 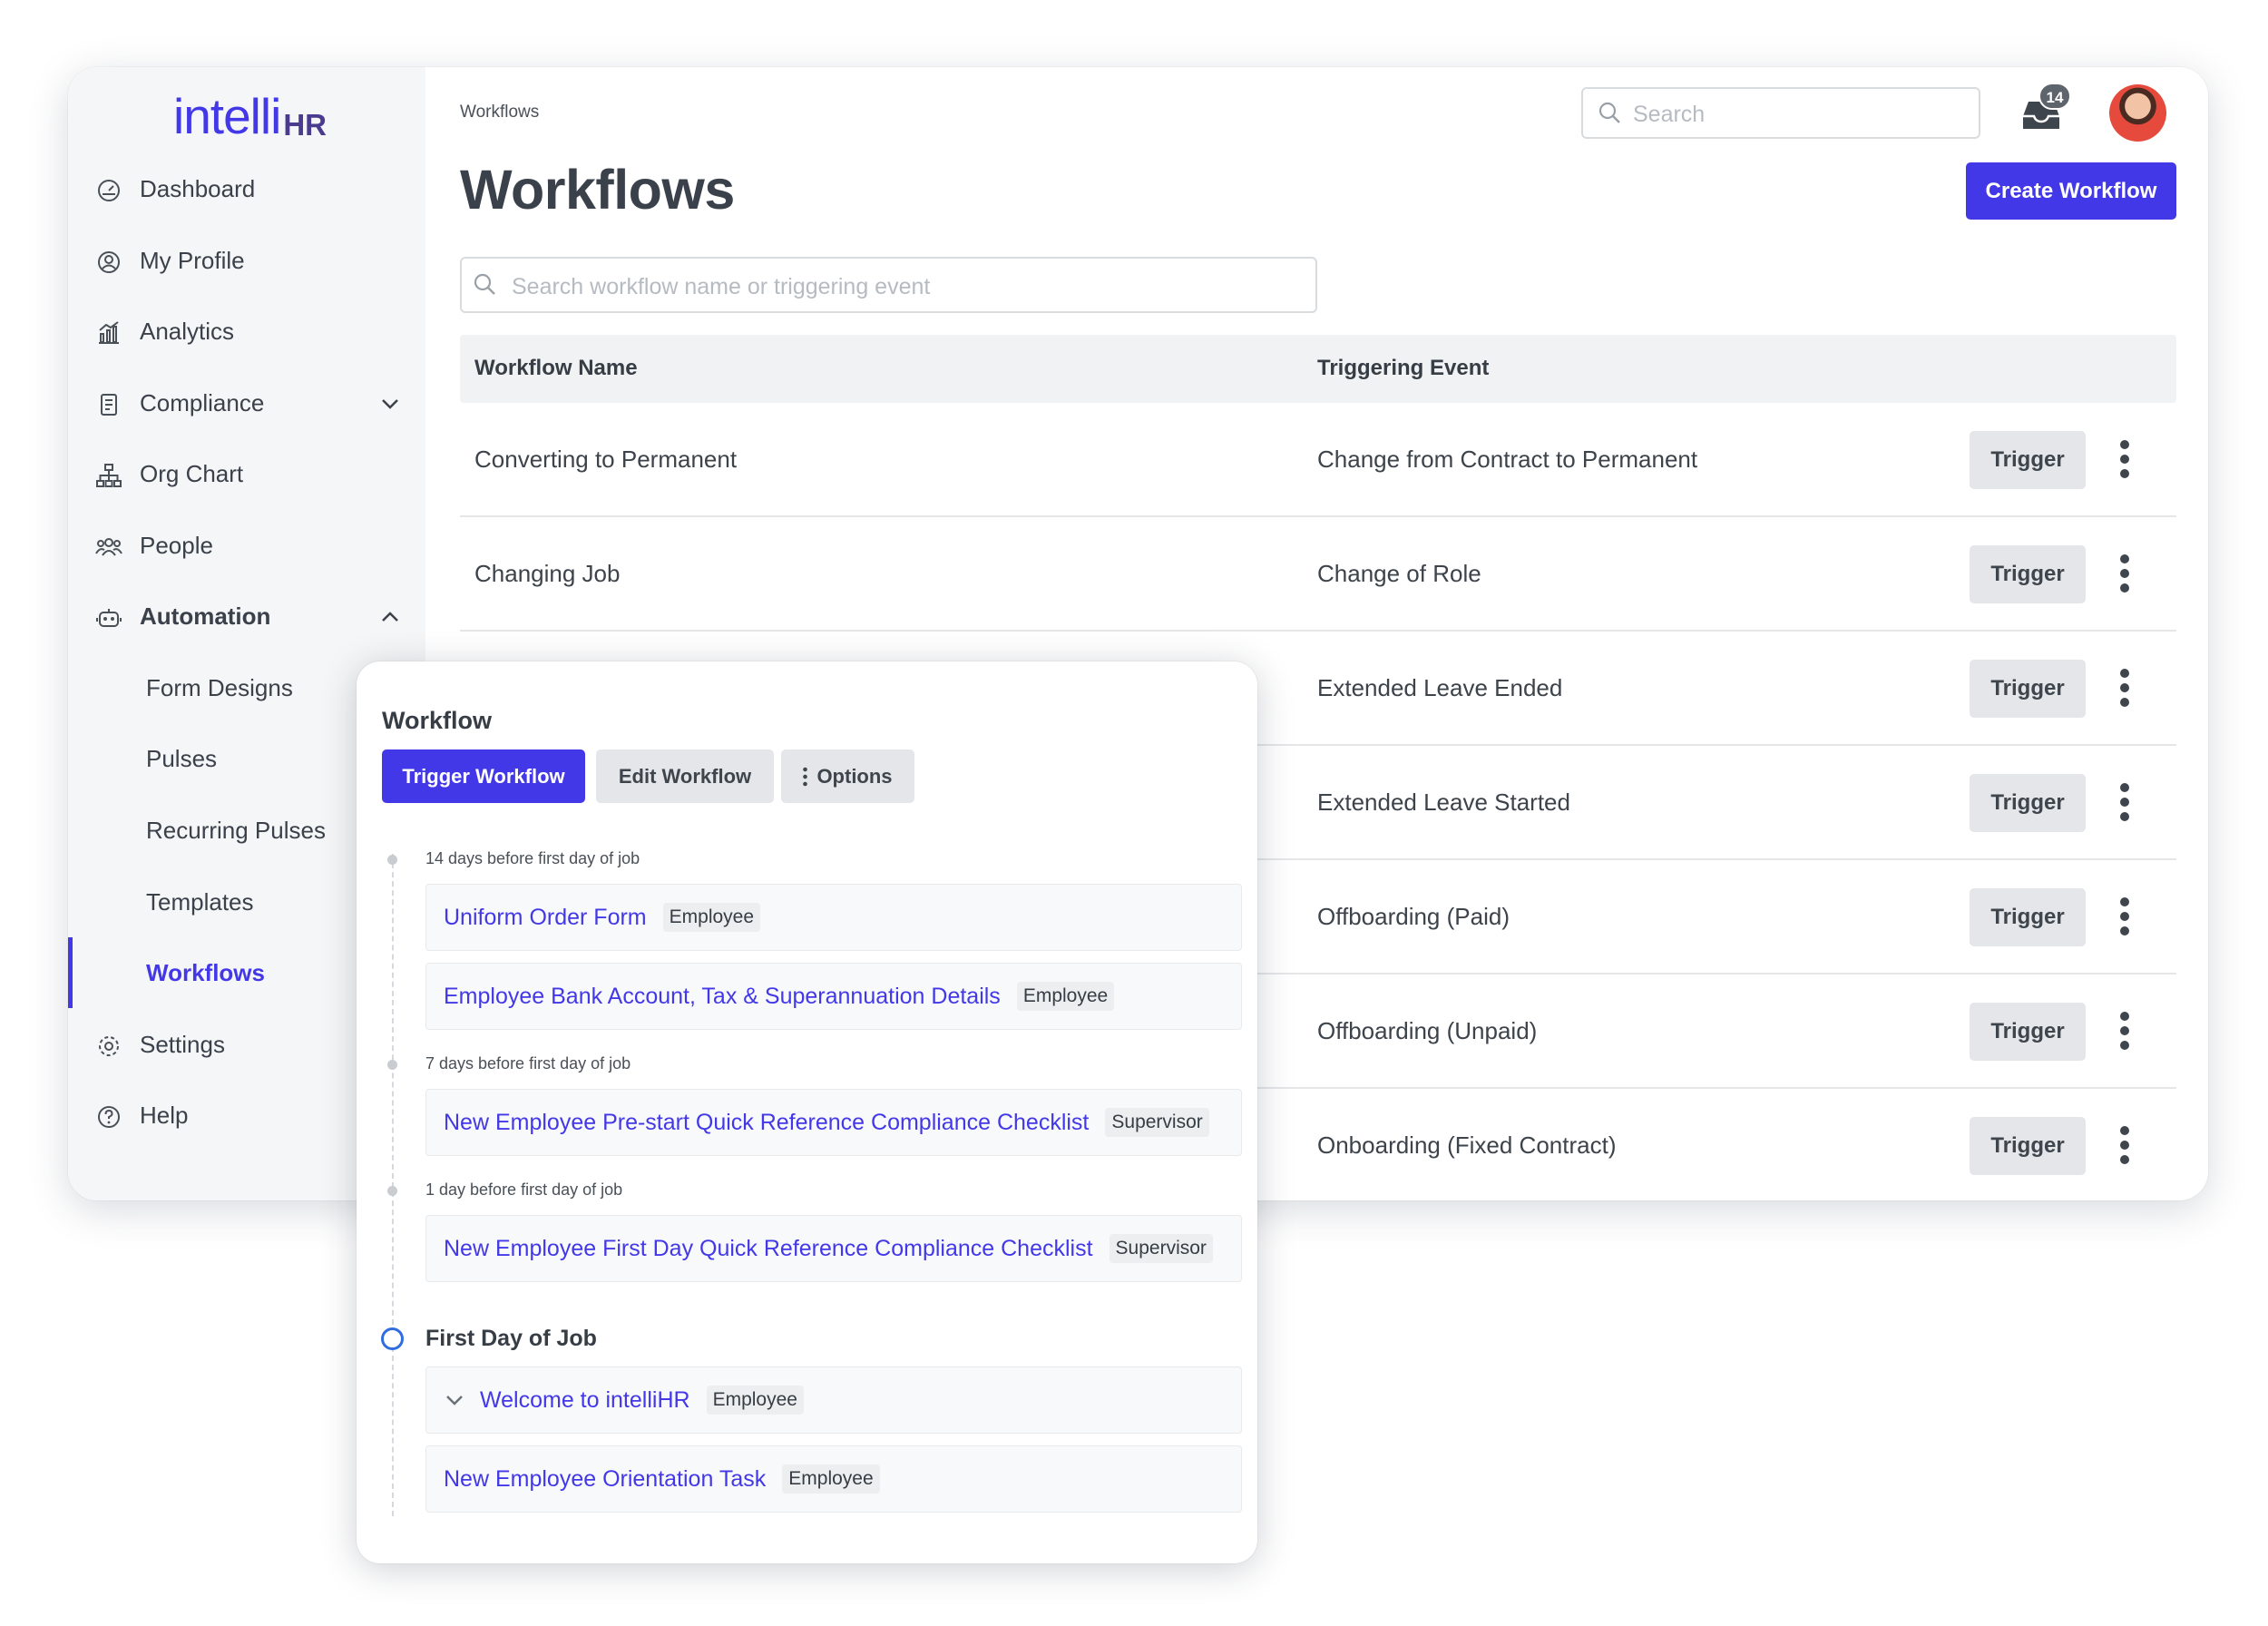 What do you see at coordinates (247, 260) in the screenshot?
I see `sidebar-item-my-profile: My Profile` at bounding box center [247, 260].